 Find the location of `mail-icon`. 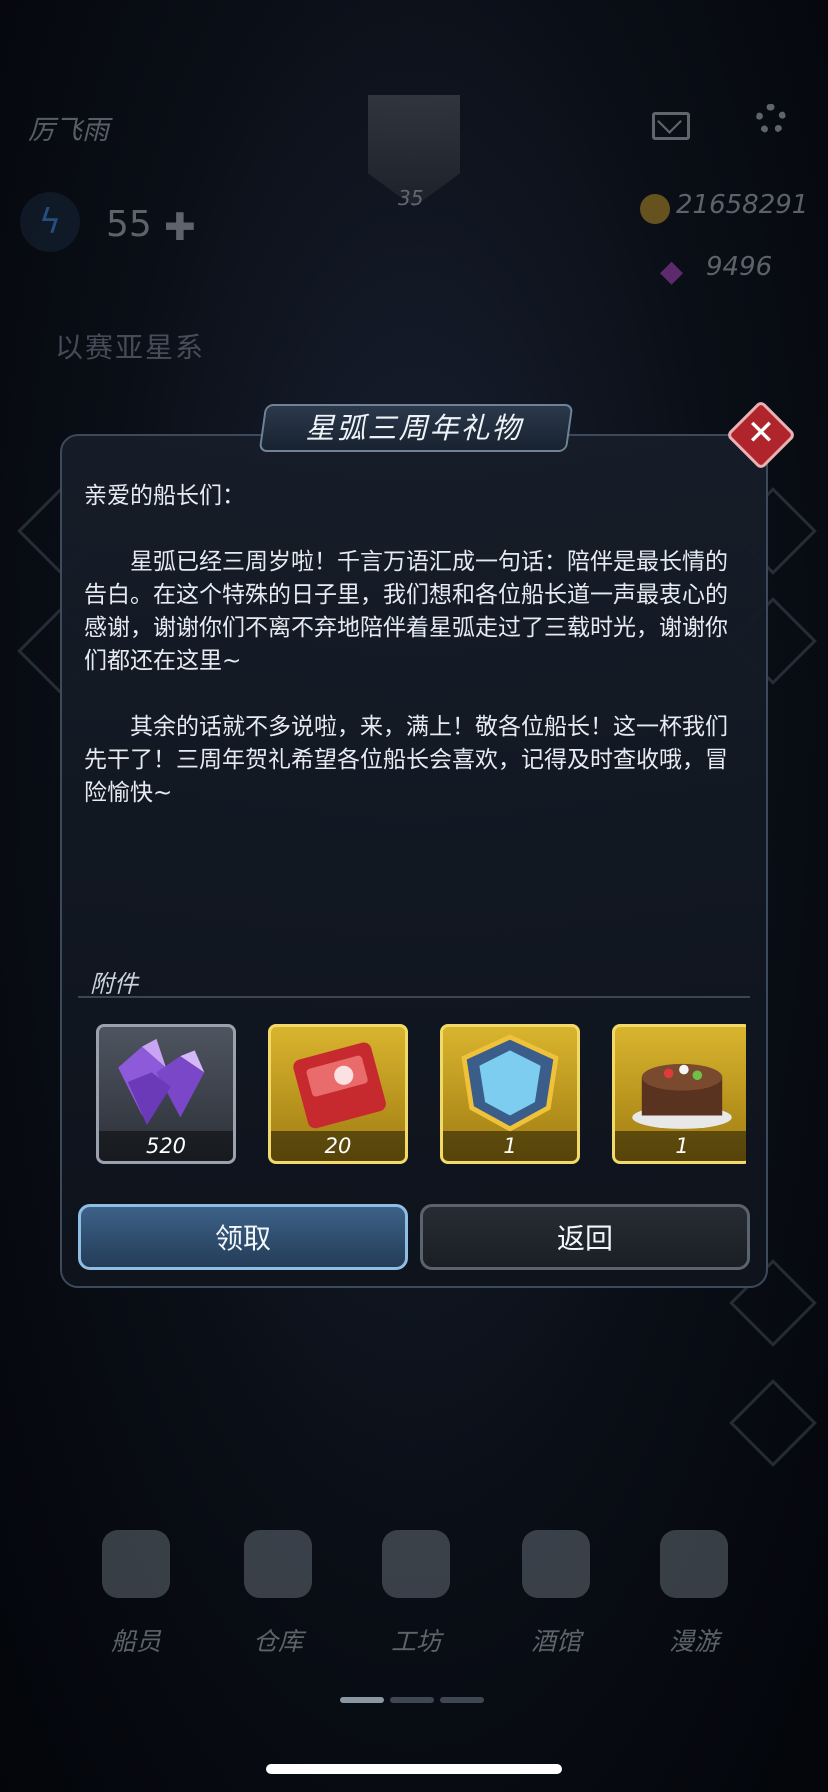

mail-icon is located at coordinates (671, 126).